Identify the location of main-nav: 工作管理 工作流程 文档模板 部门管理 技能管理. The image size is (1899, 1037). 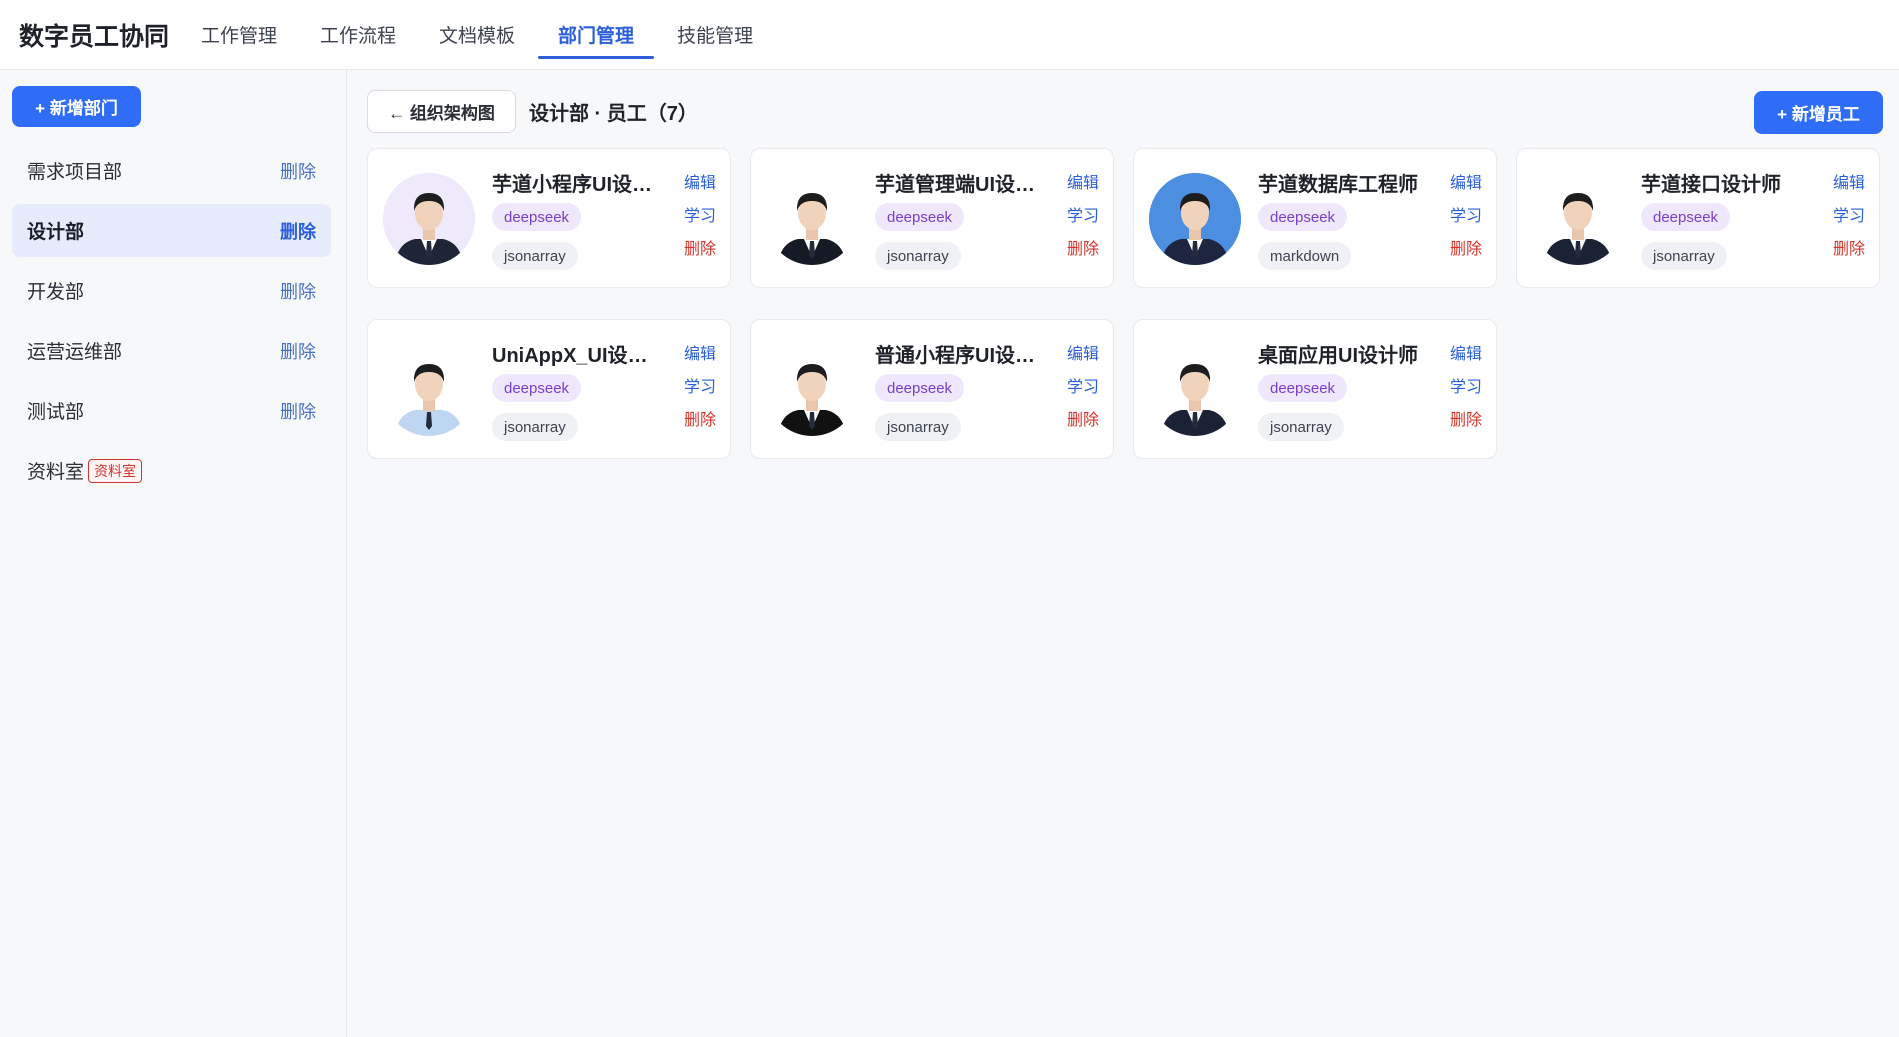
(478, 34).